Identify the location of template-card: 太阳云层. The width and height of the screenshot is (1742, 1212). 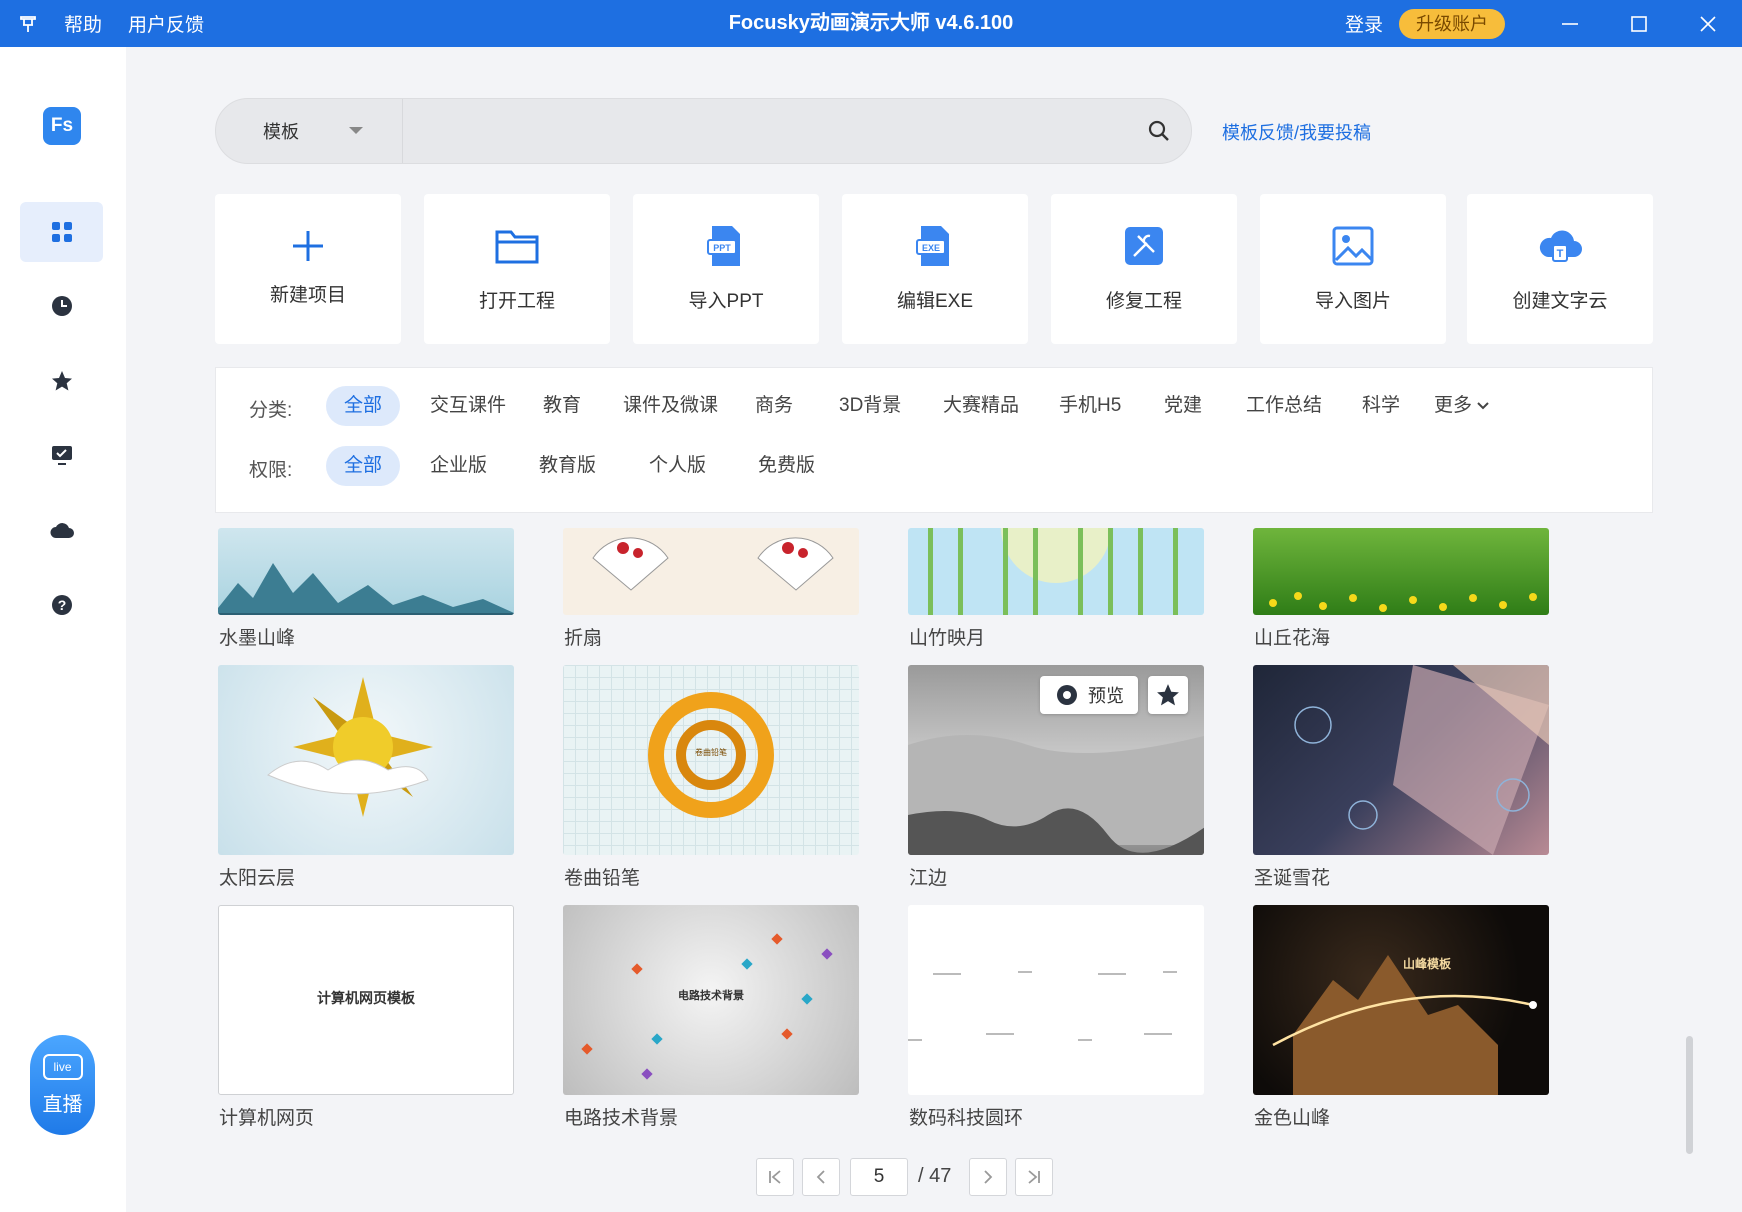
(366, 777).